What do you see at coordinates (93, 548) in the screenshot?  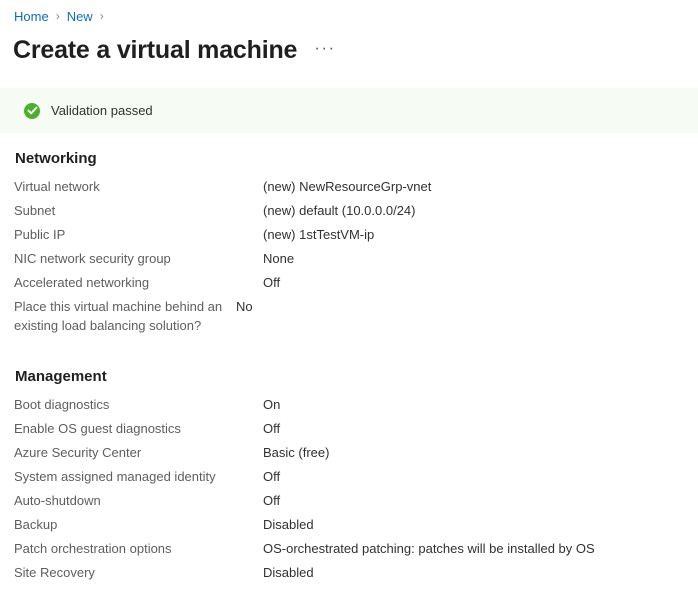 I see `row-label: Patch orchestration options` at bounding box center [93, 548].